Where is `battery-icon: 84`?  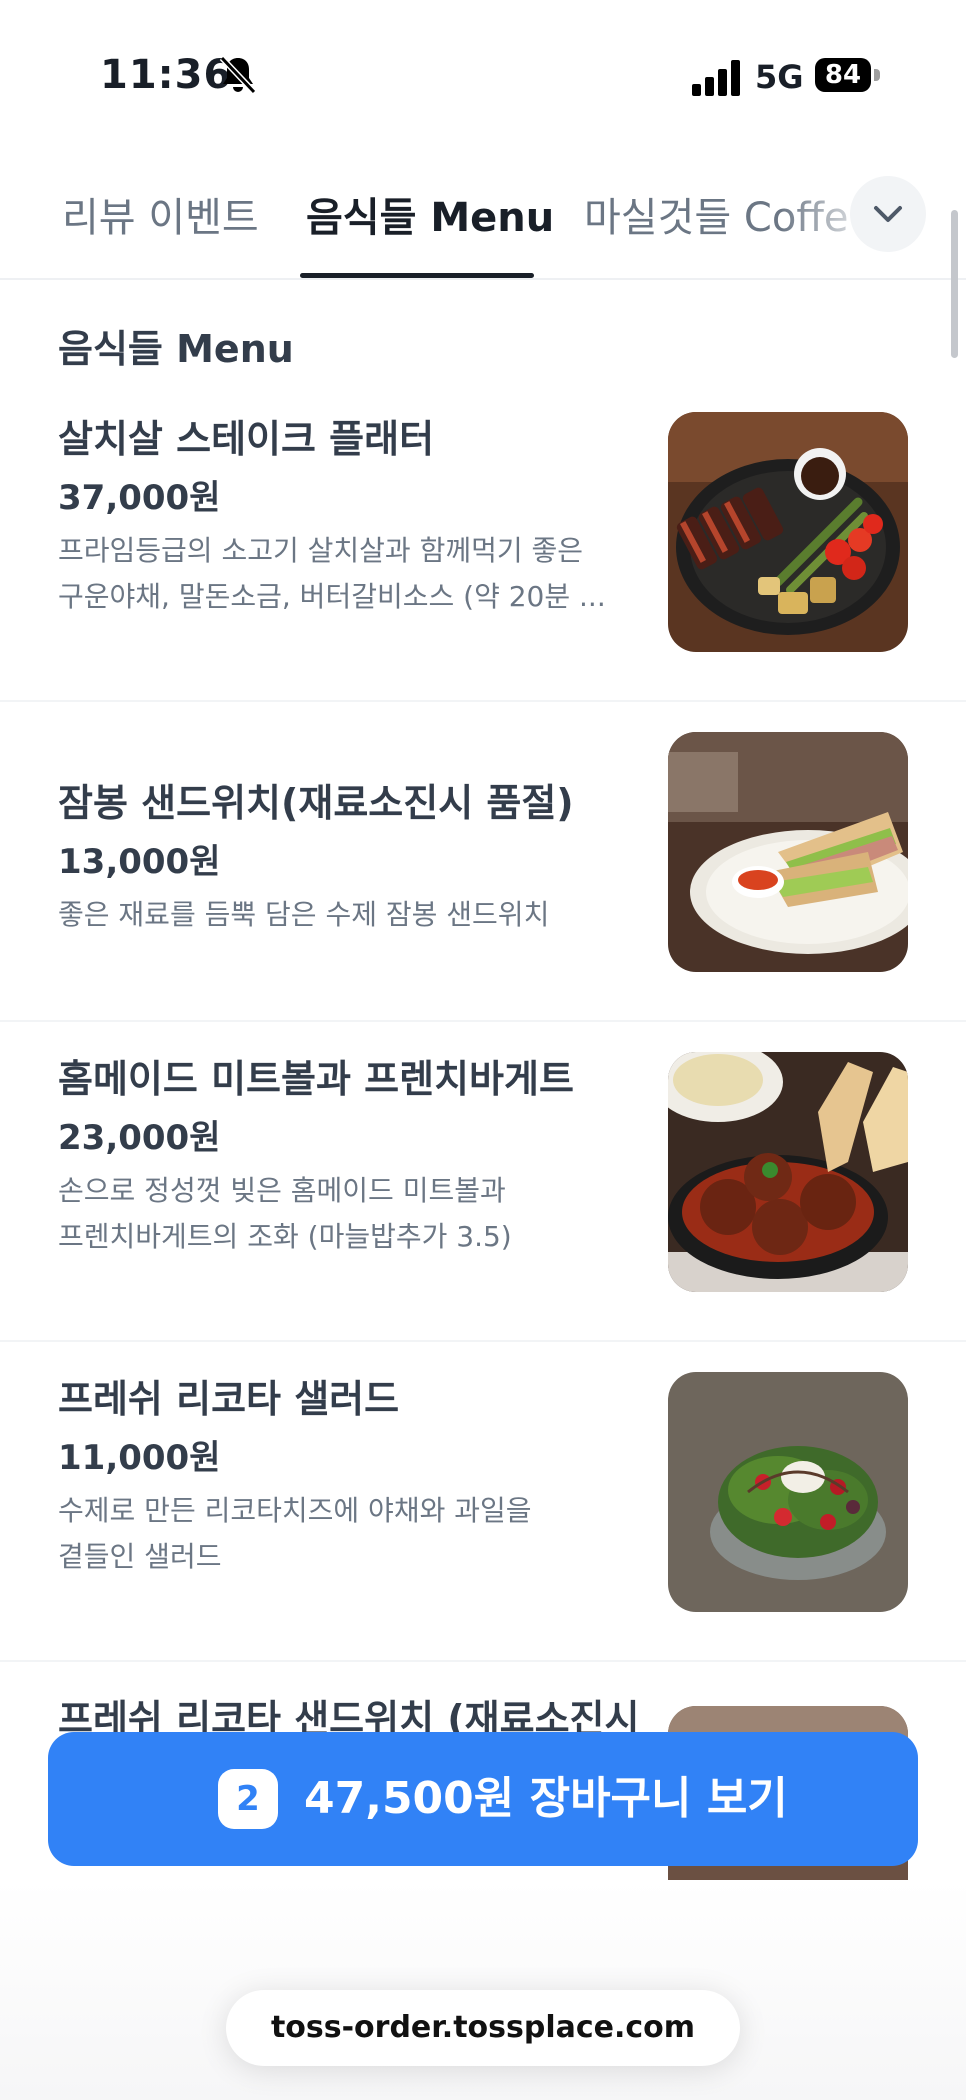
battery-icon: 84 is located at coordinates (848, 76).